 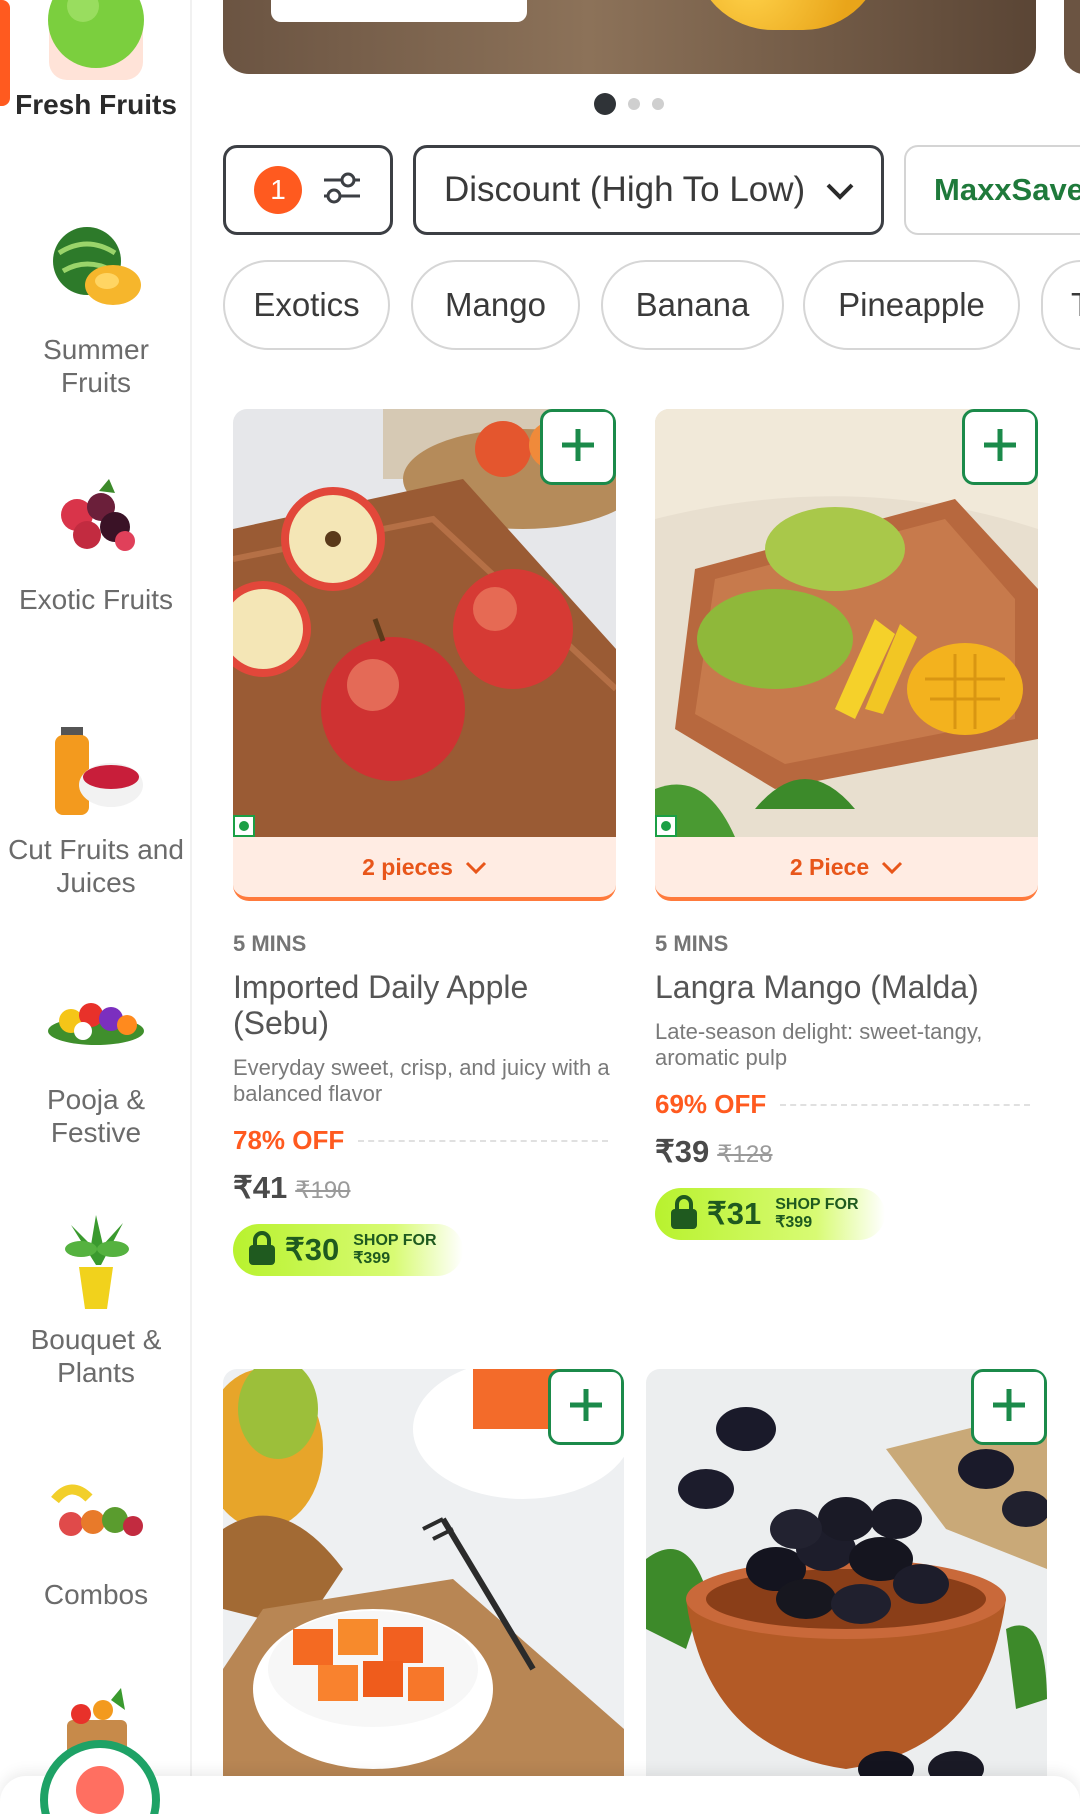 I want to click on filter-button: 1, so click(x=308, y=190).